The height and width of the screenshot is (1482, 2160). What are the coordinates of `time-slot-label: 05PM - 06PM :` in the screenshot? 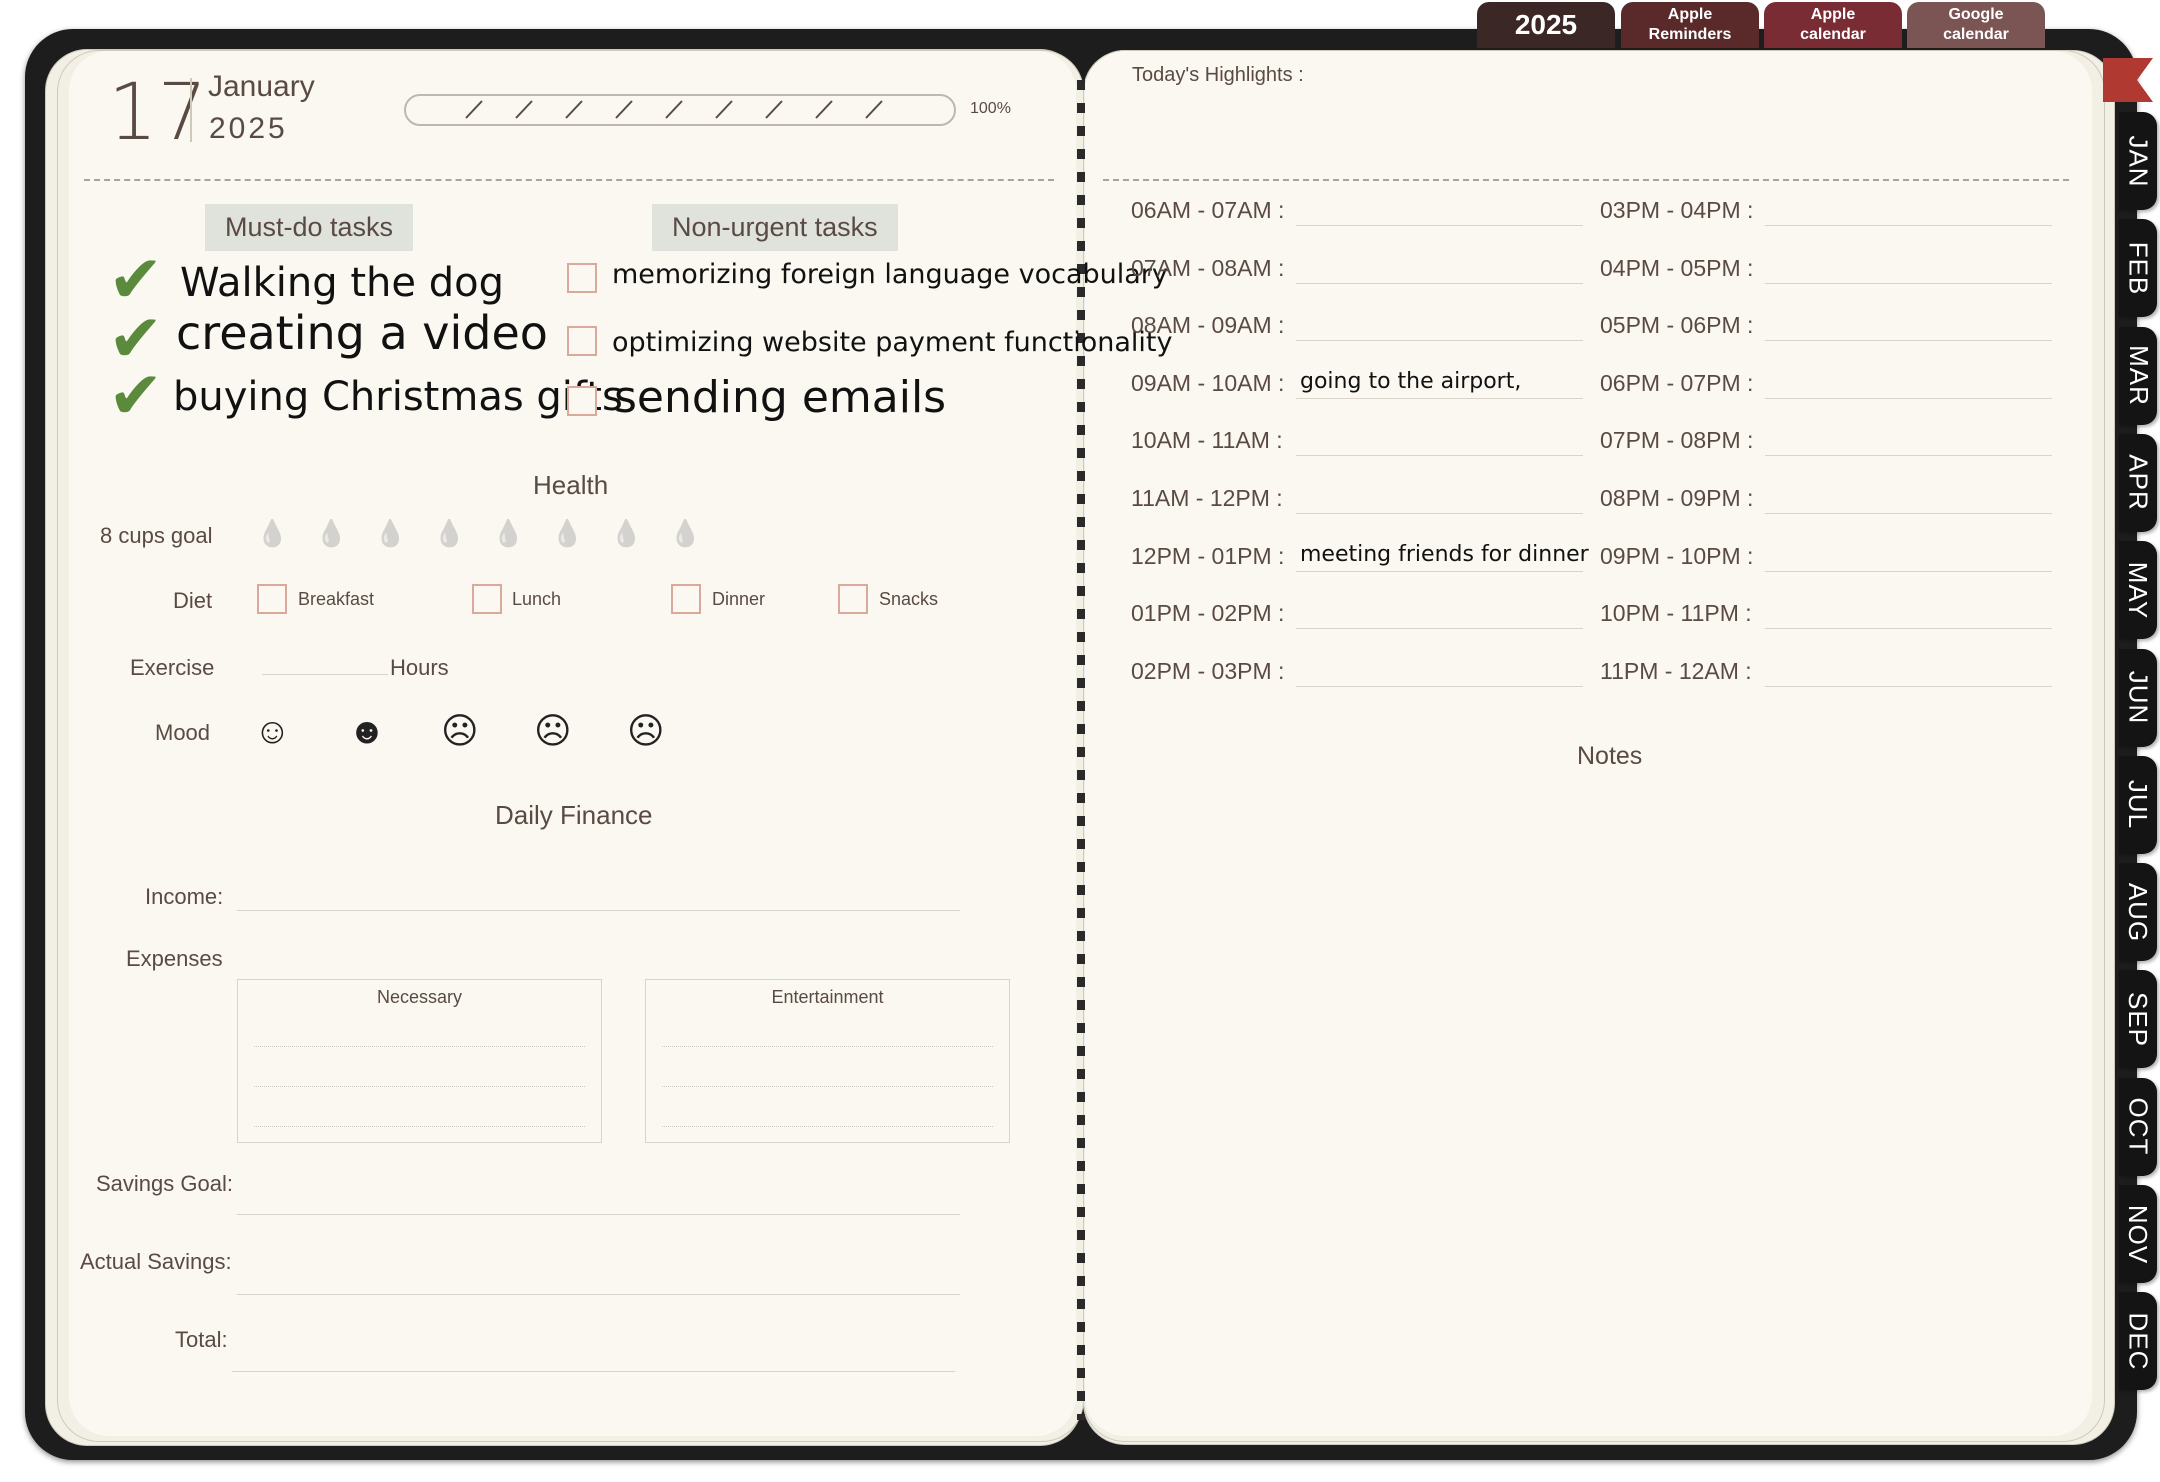 It's located at (1677, 325).